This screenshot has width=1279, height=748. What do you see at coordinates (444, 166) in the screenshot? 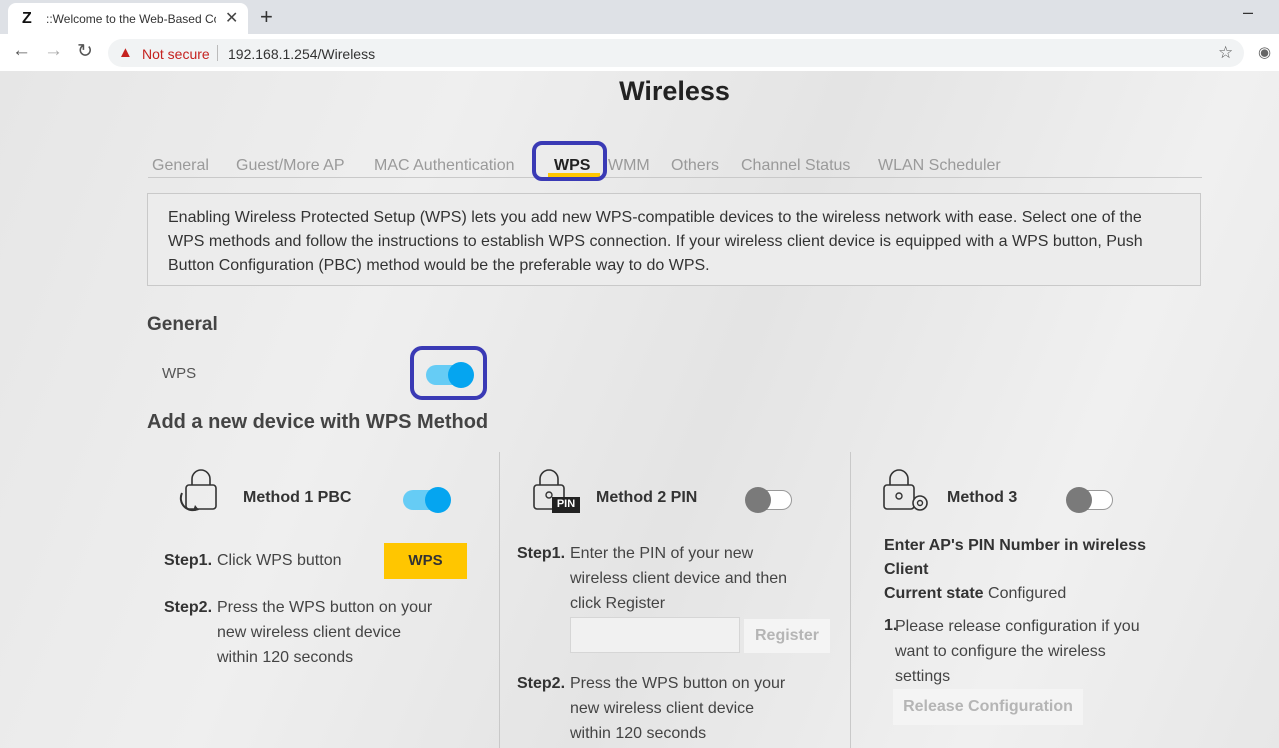
I see `tab-mac-authentication: MAC Authentication` at bounding box center [444, 166].